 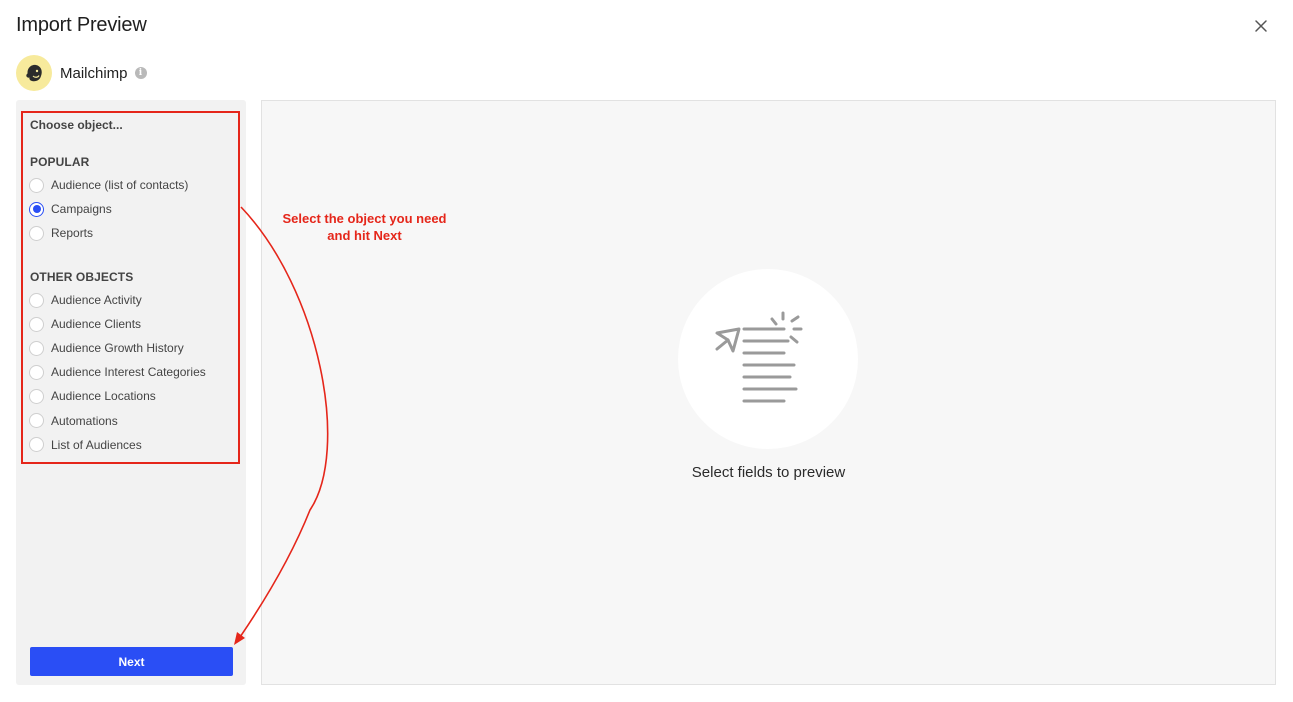 I want to click on source-name: Mailchimp, so click(x=94, y=73).